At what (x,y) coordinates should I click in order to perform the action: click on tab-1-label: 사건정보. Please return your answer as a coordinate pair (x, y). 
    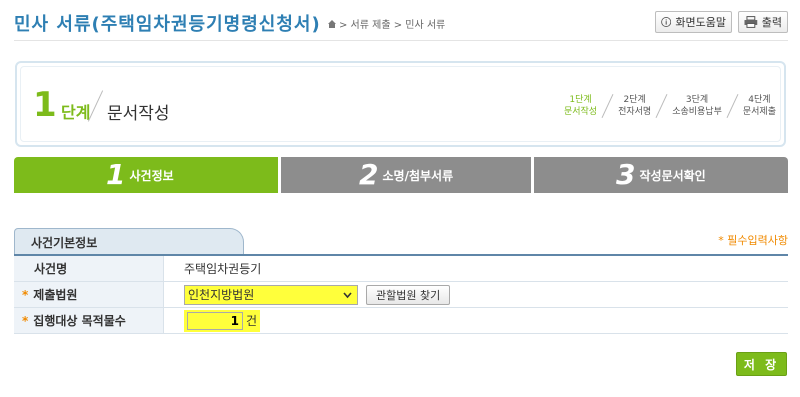
    Looking at the image, I should click on (151, 175).